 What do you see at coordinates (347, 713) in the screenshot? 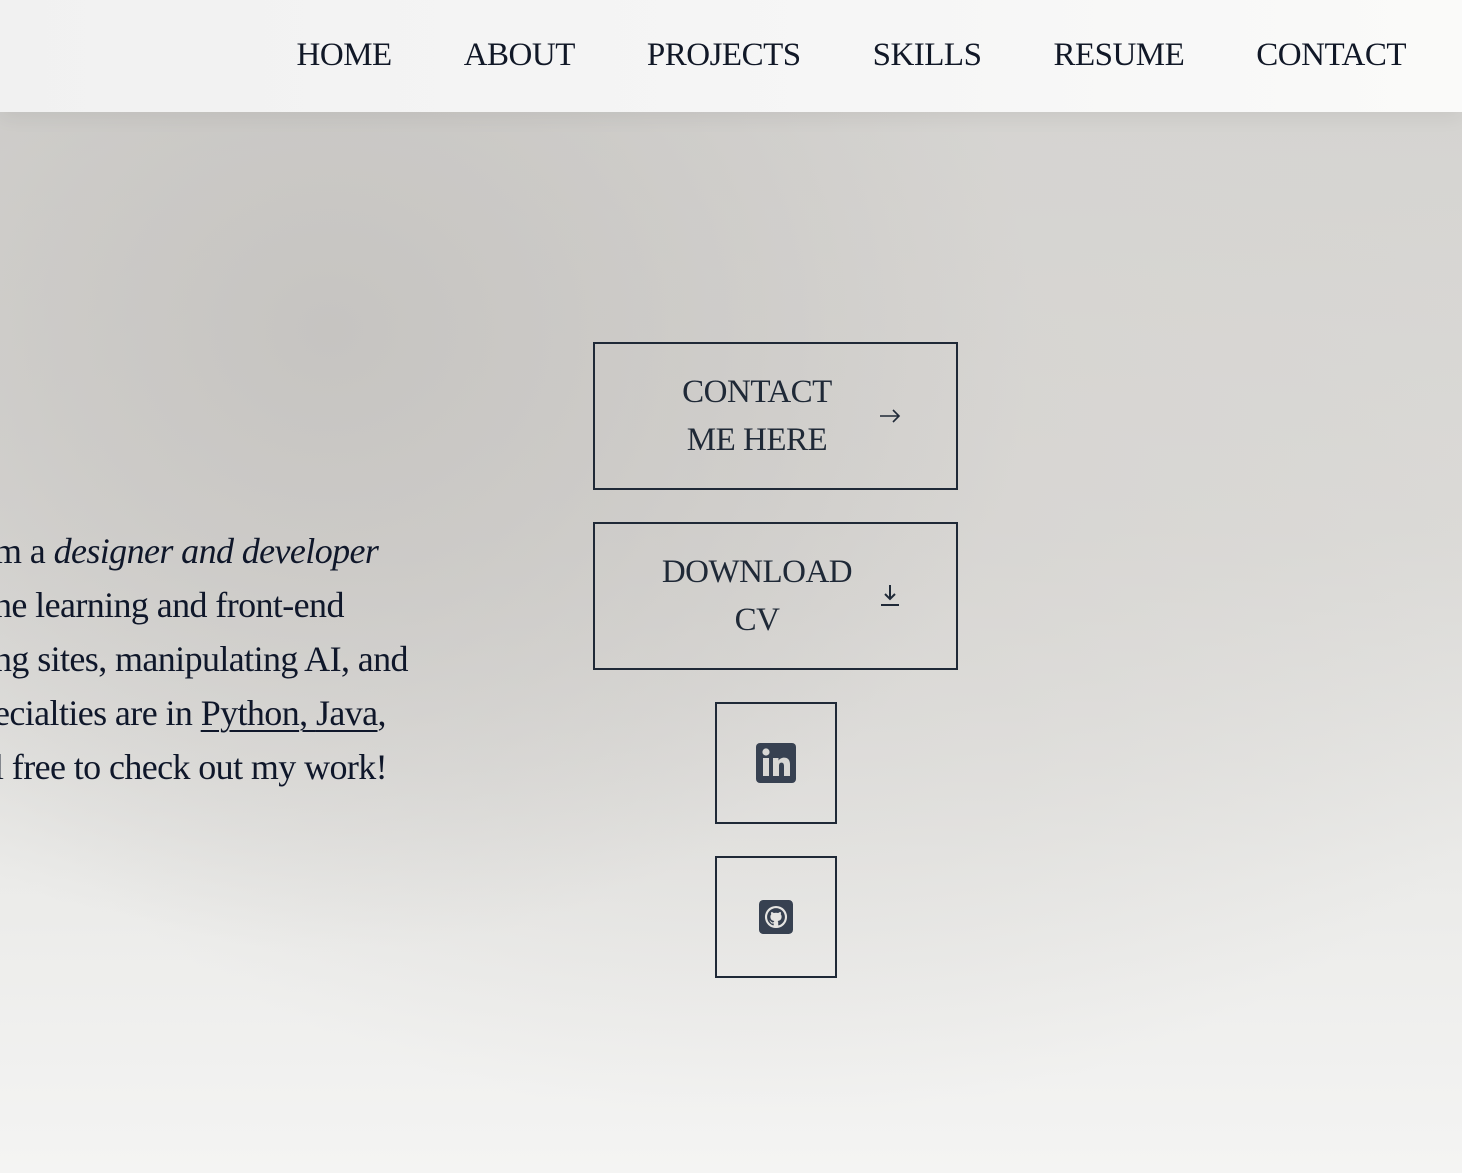
I see `java-link: Java` at bounding box center [347, 713].